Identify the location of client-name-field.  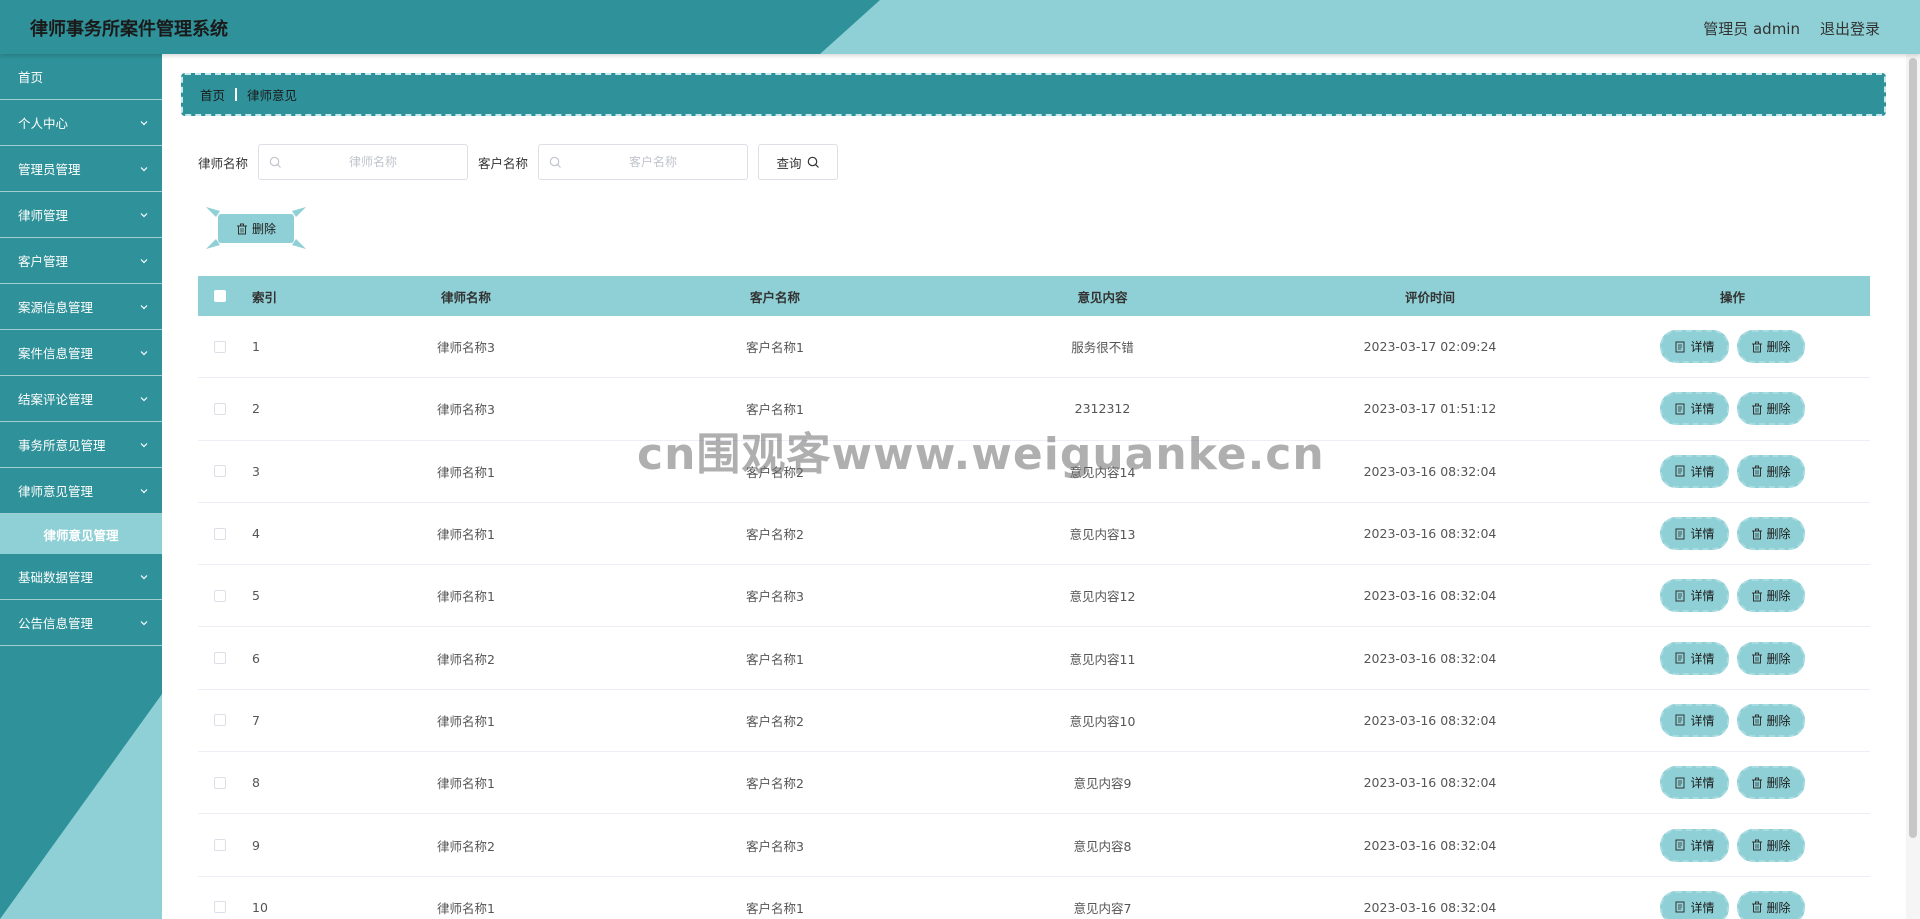
(643, 162).